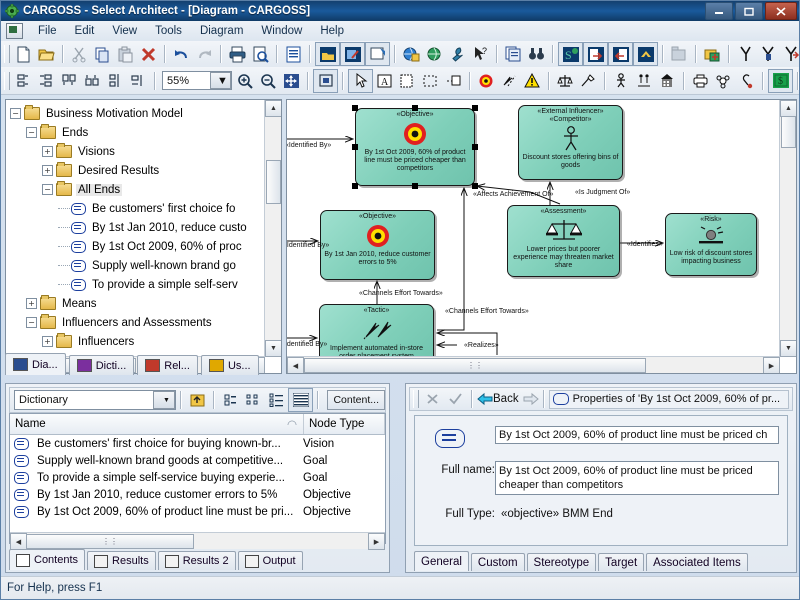 The width and height of the screenshot is (800, 600). Describe the element at coordinates (79, 54) in the screenshot. I see `cut-scissors-icon` at that location.